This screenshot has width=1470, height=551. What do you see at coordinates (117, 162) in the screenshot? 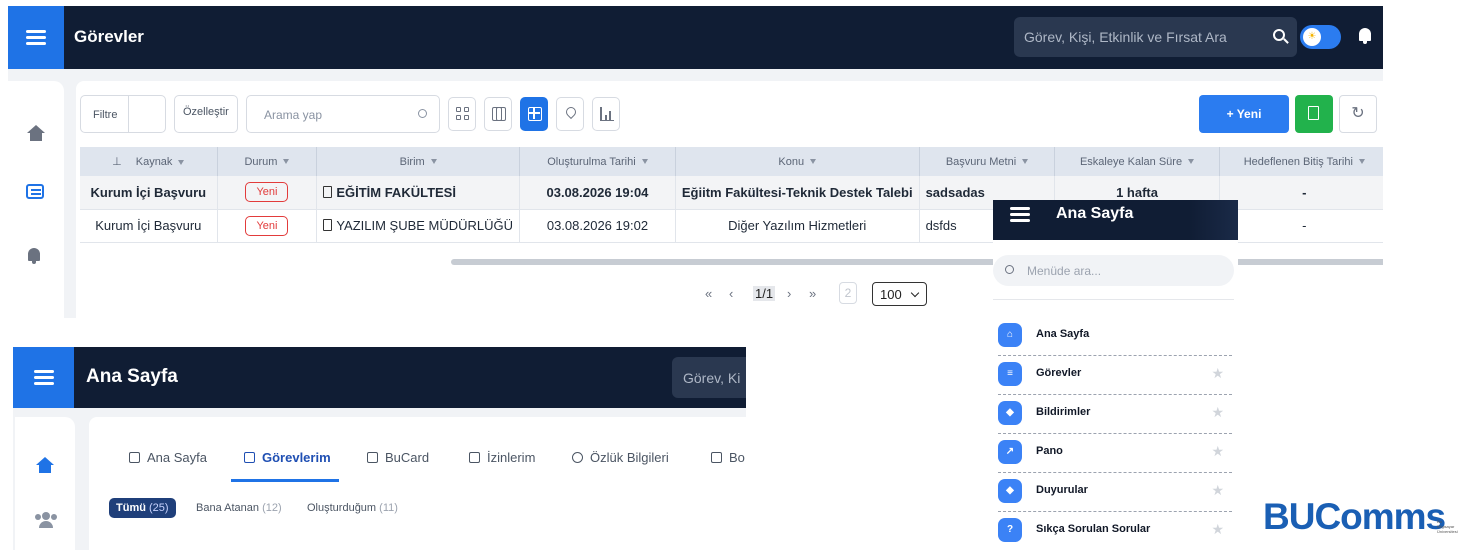
I see `pin-icon: ⊥` at bounding box center [117, 162].